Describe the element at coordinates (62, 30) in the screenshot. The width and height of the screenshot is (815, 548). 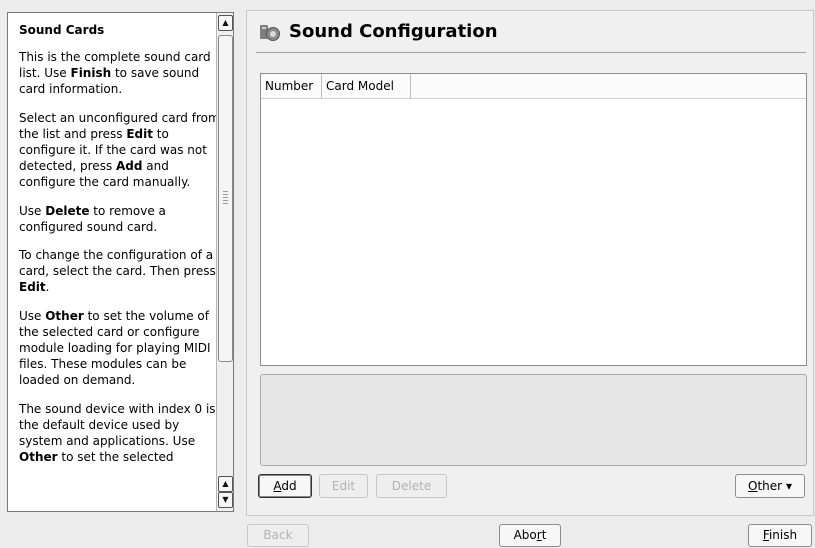
I see `help-title: Sound Cards` at that location.